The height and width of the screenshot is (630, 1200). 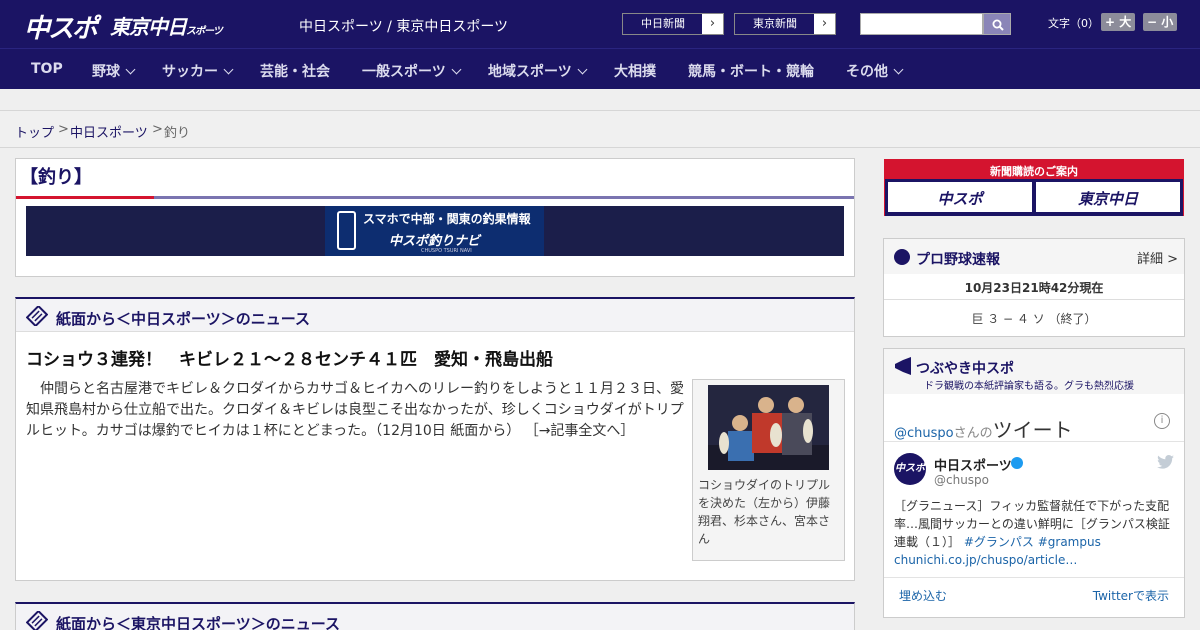 I want to click on page-title: 【釣り】, so click(x=56, y=177).